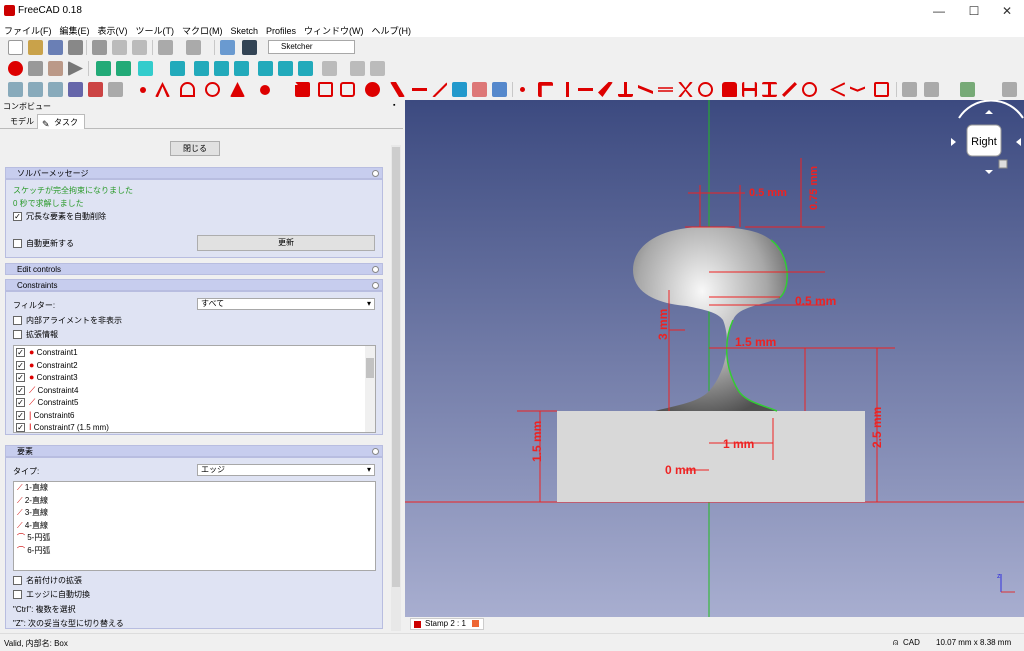  I want to click on menu-tools: ツール(T), so click(155, 29).